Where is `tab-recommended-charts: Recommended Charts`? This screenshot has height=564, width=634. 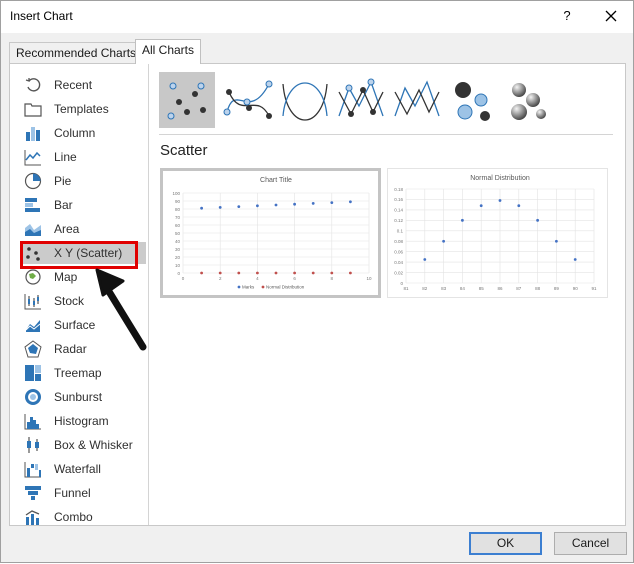
tab-recommended-charts: Recommended Charts is located at coordinates (76, 53).